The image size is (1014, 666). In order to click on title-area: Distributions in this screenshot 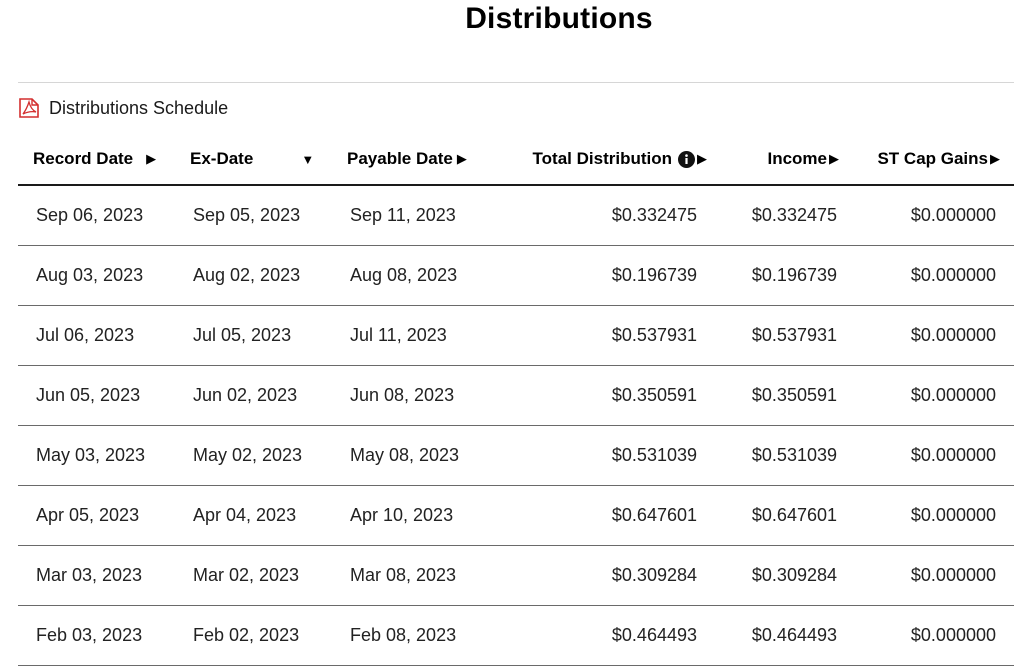, I will do `click(507, 20)`.